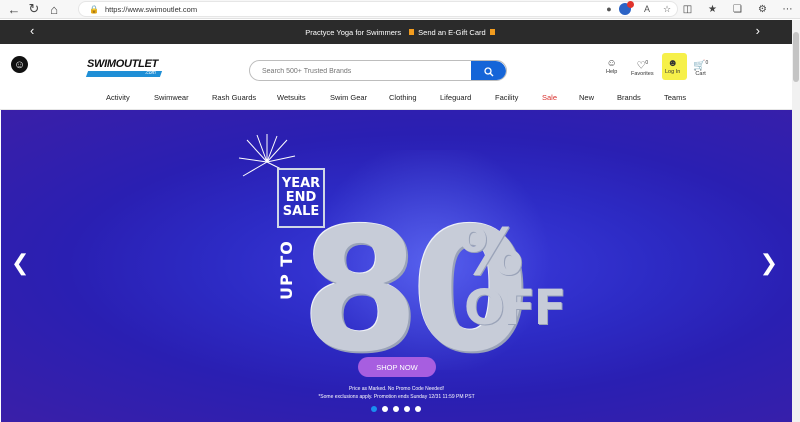  I want to click on lock-icon: 🔒, so click(94, 9).